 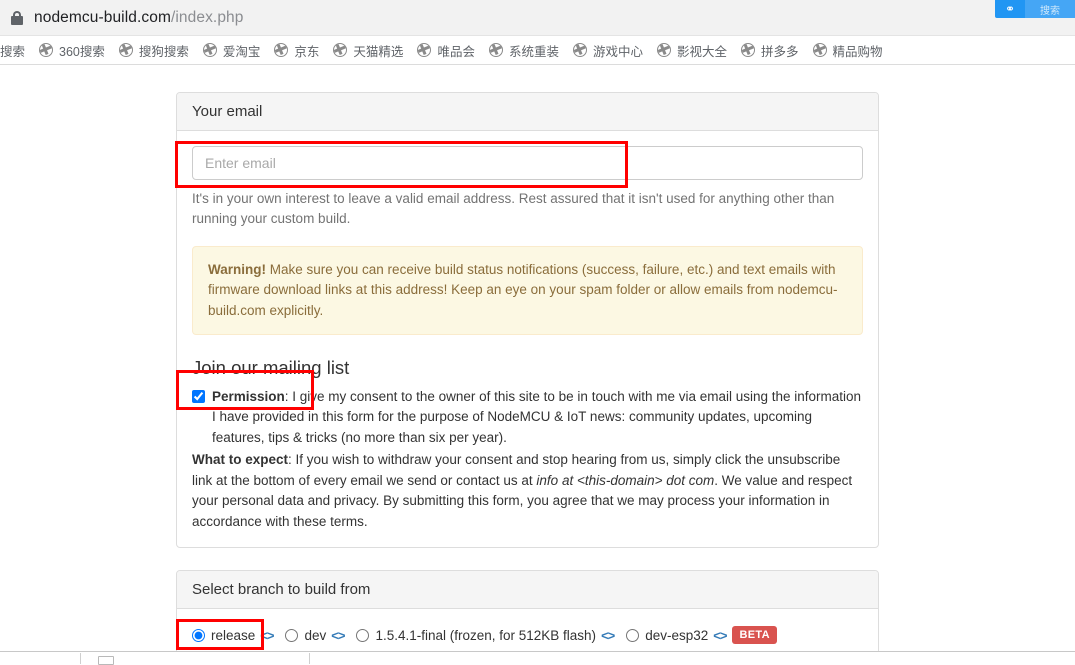 What do you see at coordinates (633, 635) in the screenshot?
I see `branch-radio-dev-esp32` at bounding box center [633, 635].